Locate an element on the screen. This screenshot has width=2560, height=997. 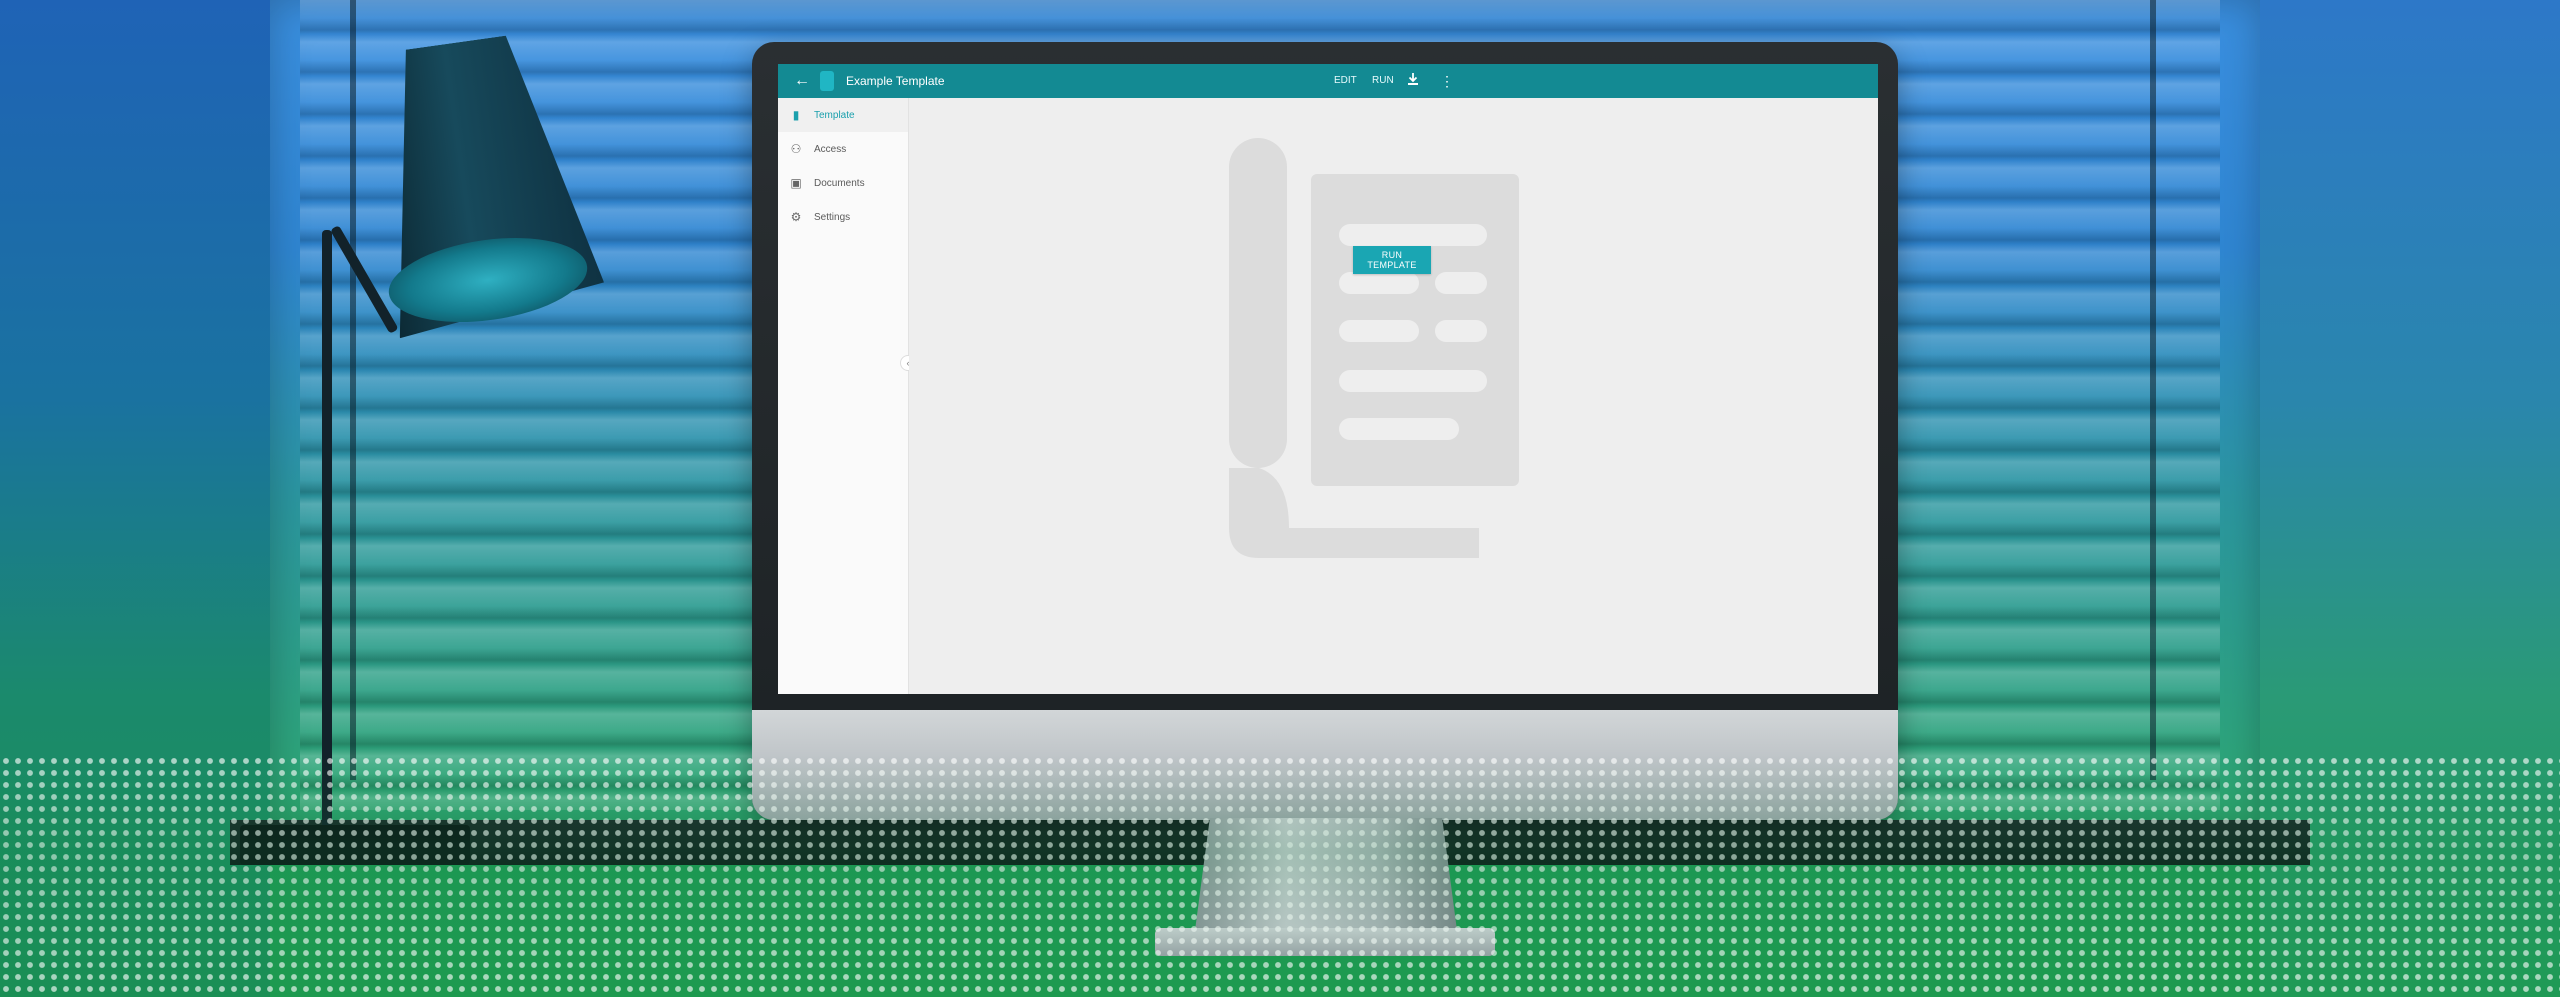
app-toolbar: ← Example Template EDIT RUN ⋮ is located at coordinates (1328, 81).